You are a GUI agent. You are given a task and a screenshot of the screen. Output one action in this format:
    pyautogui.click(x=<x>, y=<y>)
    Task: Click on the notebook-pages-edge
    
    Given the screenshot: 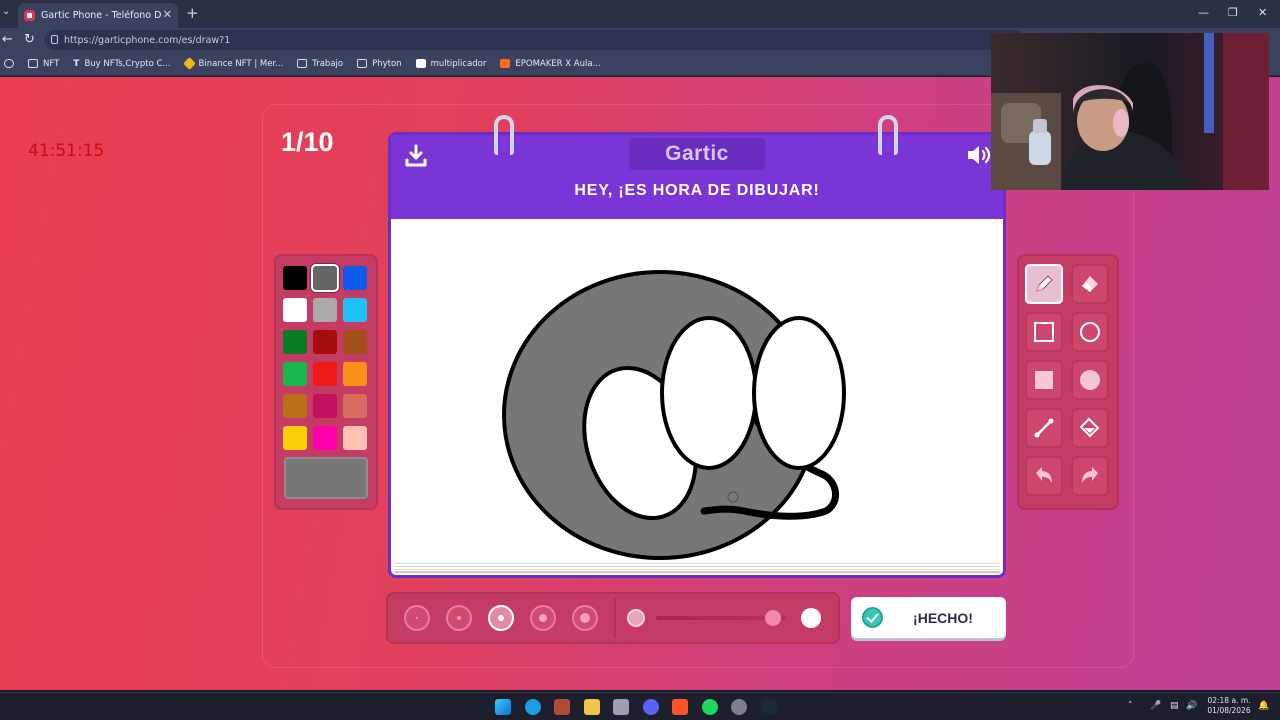 What is the action you would take?
    pyautogui.click(x=697, y=568)
    